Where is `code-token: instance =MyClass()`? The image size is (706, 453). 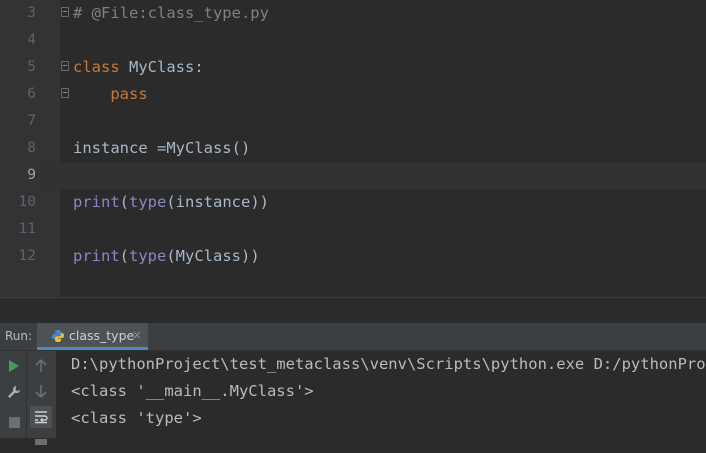
code-token: instance =MyClass() is located at coordinates (162, 148).